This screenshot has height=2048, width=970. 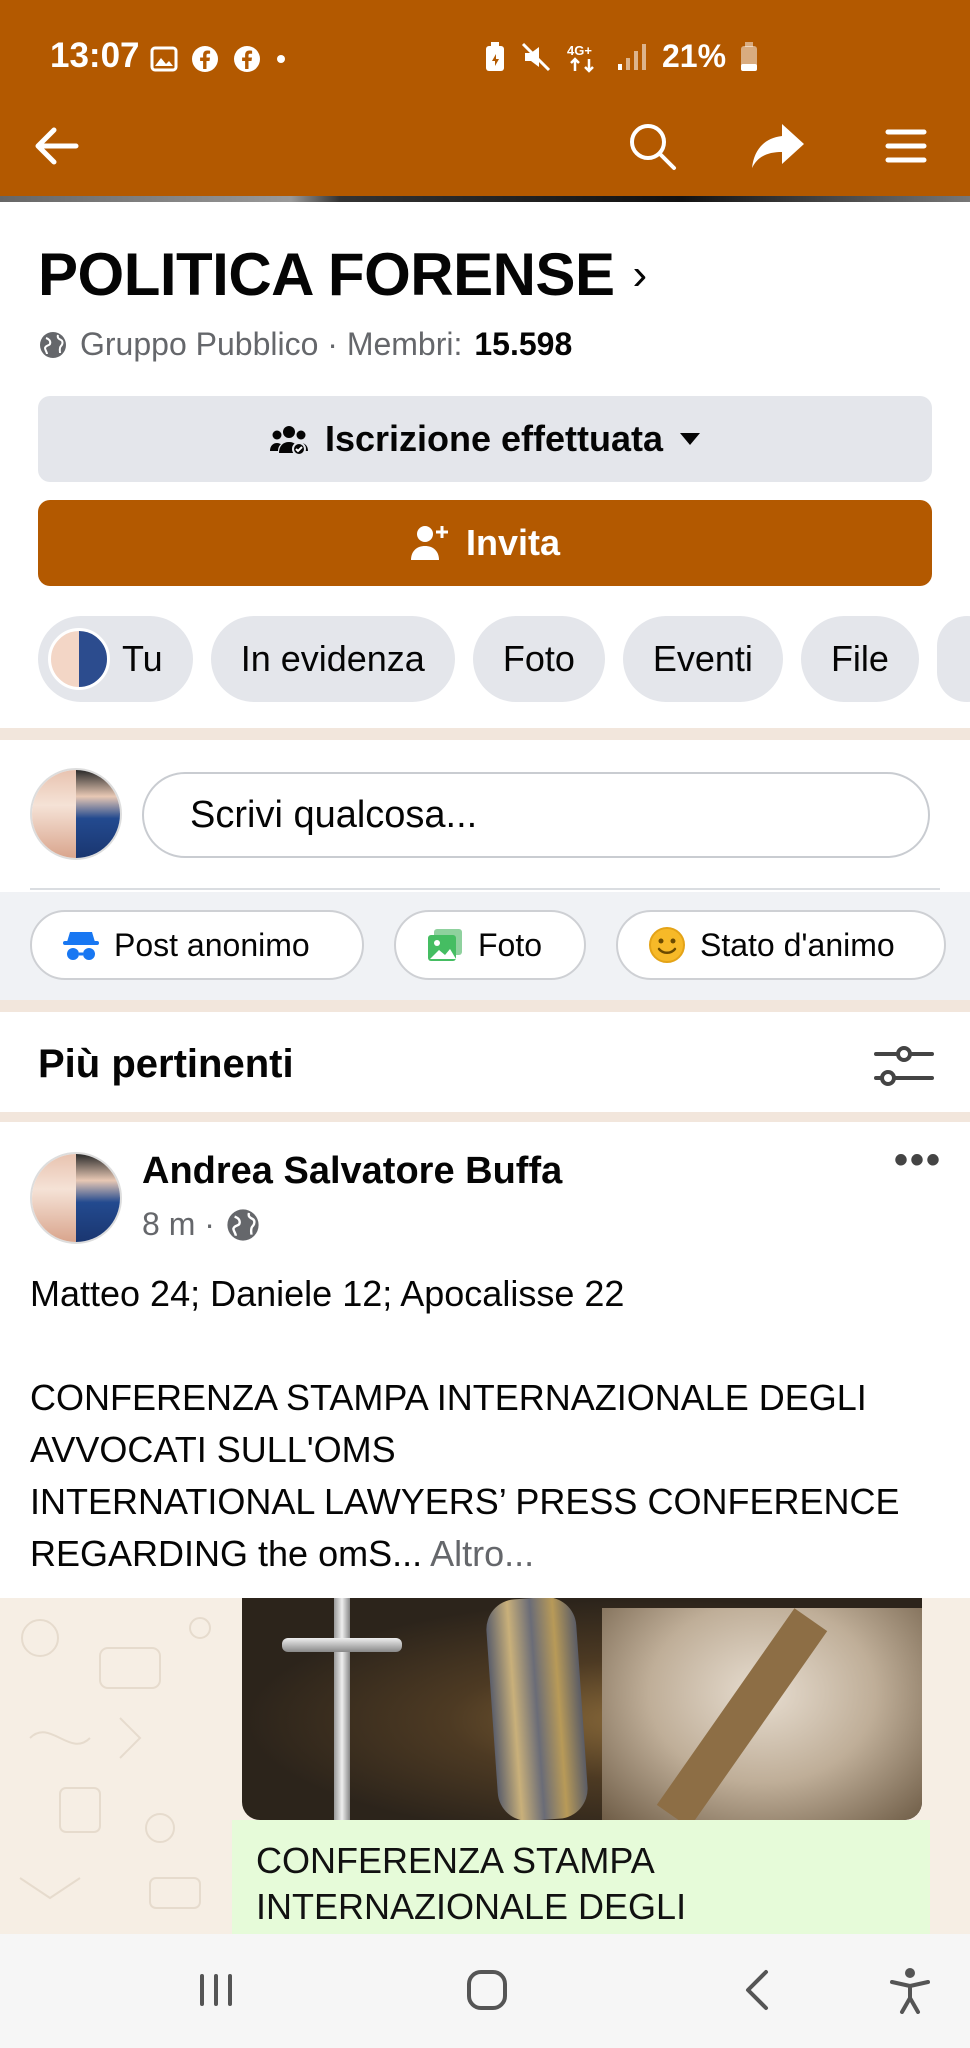 I want to click on group-title: POLITICA FORENSE ›, so click(x=342, y=274).